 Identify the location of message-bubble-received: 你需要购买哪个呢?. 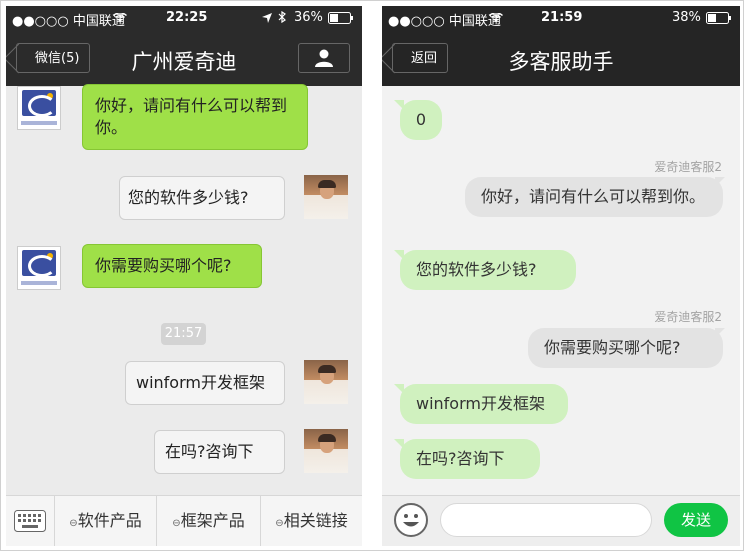
(172, 266).